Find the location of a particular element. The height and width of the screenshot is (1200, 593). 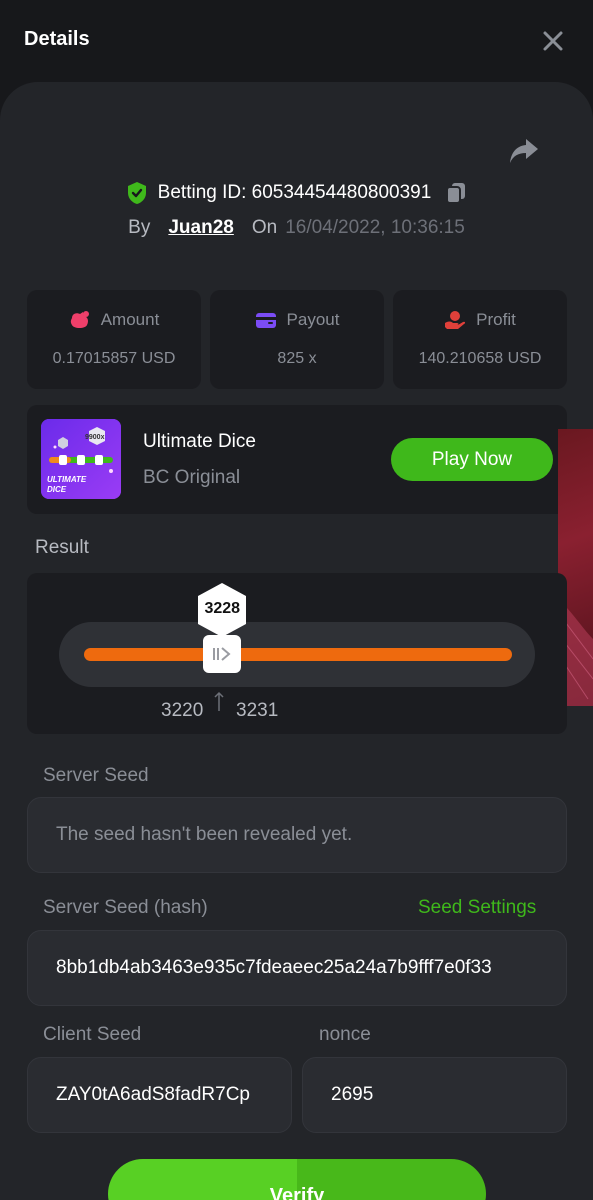

stat-label: Profit is located at coordinates (496, 319).